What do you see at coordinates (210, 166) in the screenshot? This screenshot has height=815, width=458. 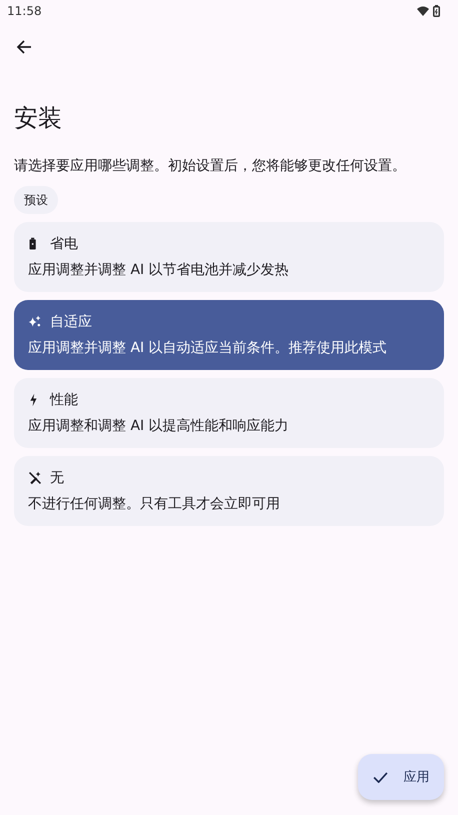 I see `description-text: 请选择要应用哪些调整。初始设置后，您将能够更改任何设置。` at bounding box center [210, 166].